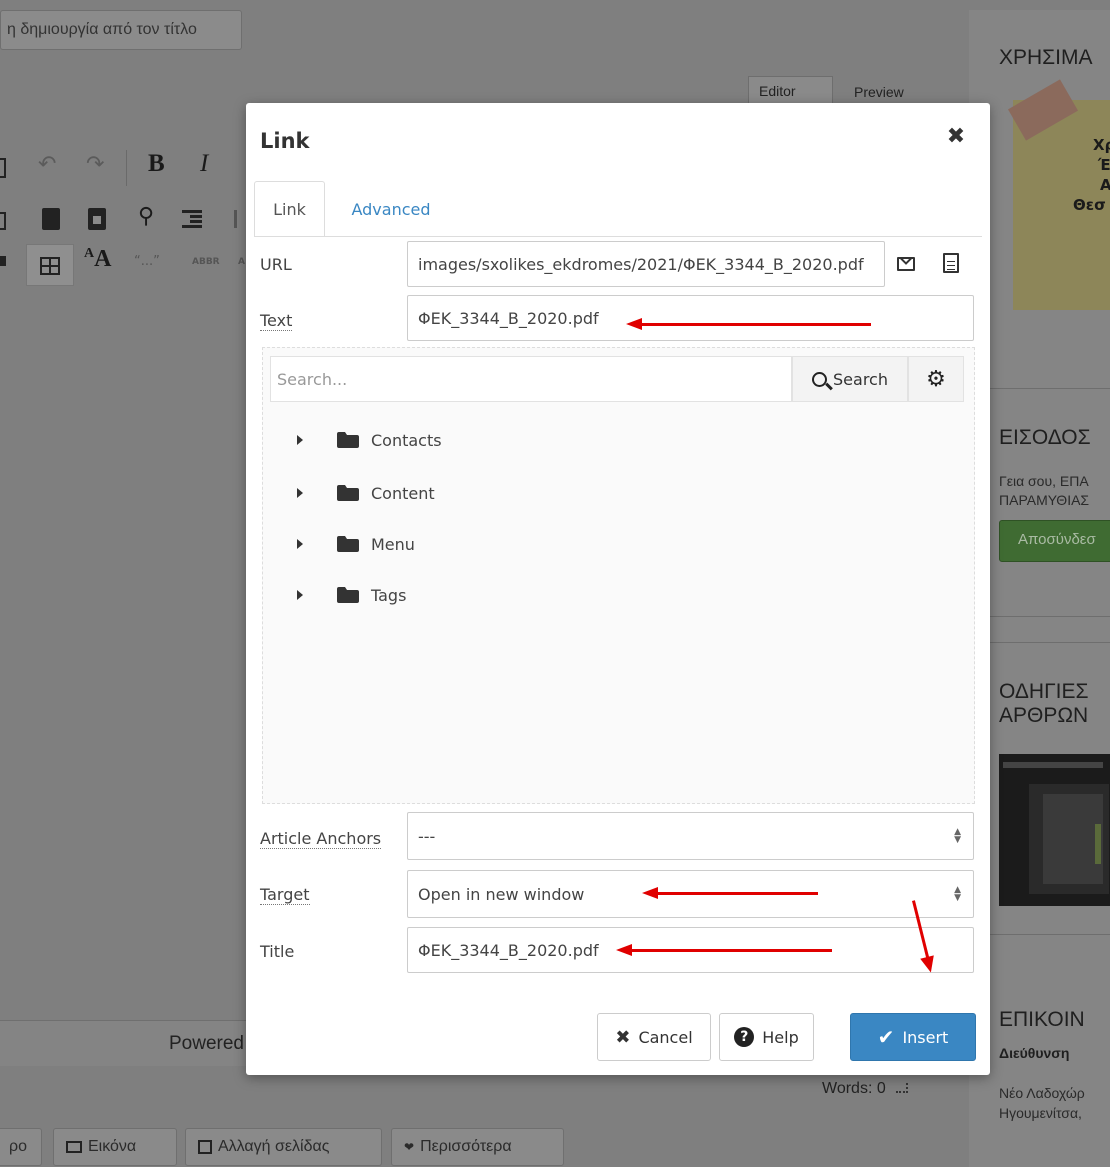 The width and height of the screenshot is (1110, 1167). I want to click on search-button: Search, so click(850, 379).